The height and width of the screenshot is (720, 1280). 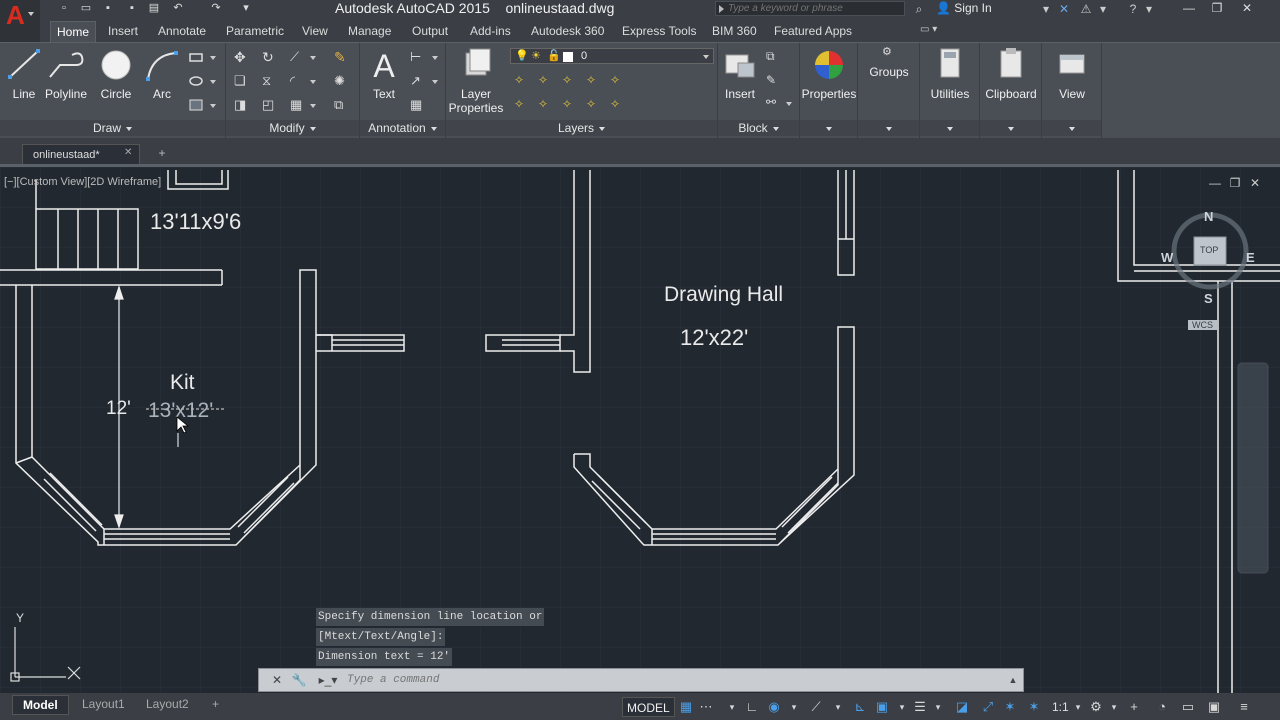 I want to click on search-input, so click(x=815, y=8).